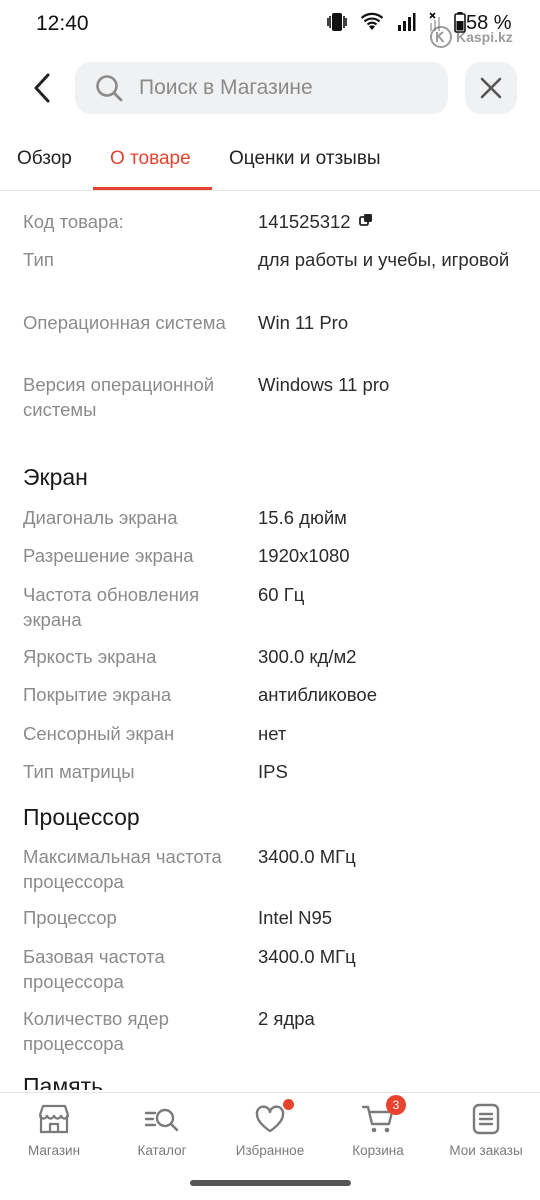 This screenshot has height=1200, width=540. What do you see at coordinates (96, 1031) in the screenshot?
I see `spec-label: Количество ядер процессора` at bounding box center [96, 1031].